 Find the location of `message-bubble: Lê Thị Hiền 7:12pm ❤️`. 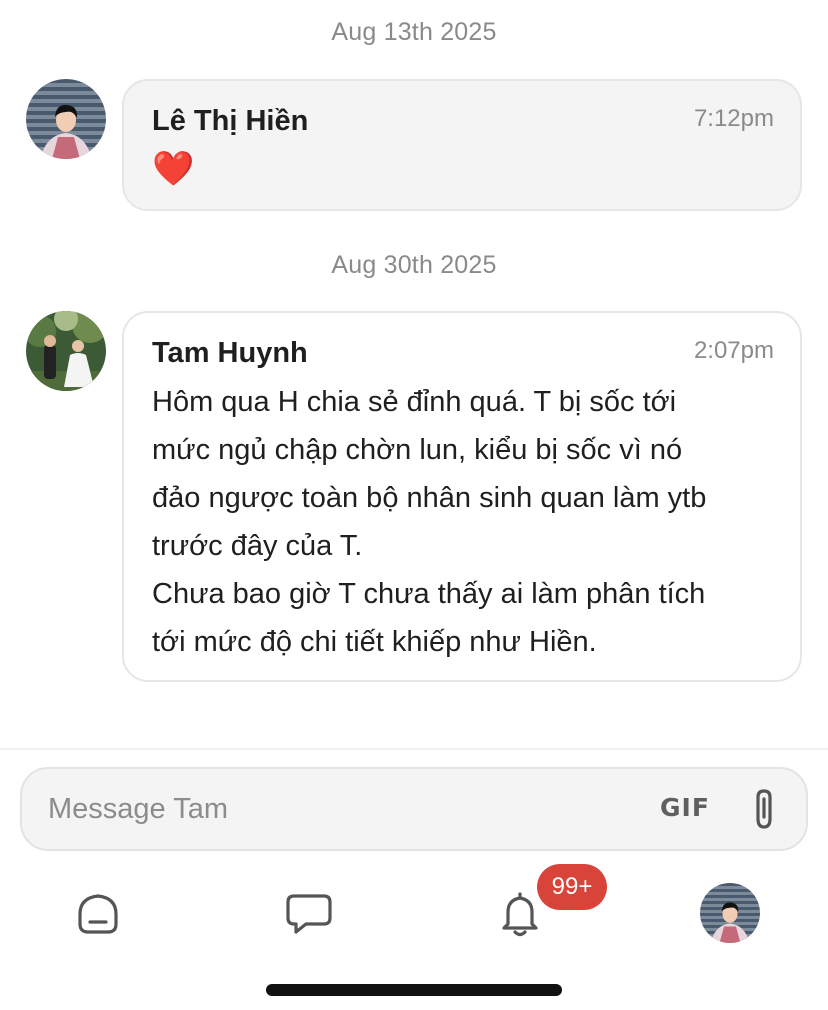

message-bubble: Lê Thị Hiền 7:12pm ❤️ is located at coordinates (462, 145).